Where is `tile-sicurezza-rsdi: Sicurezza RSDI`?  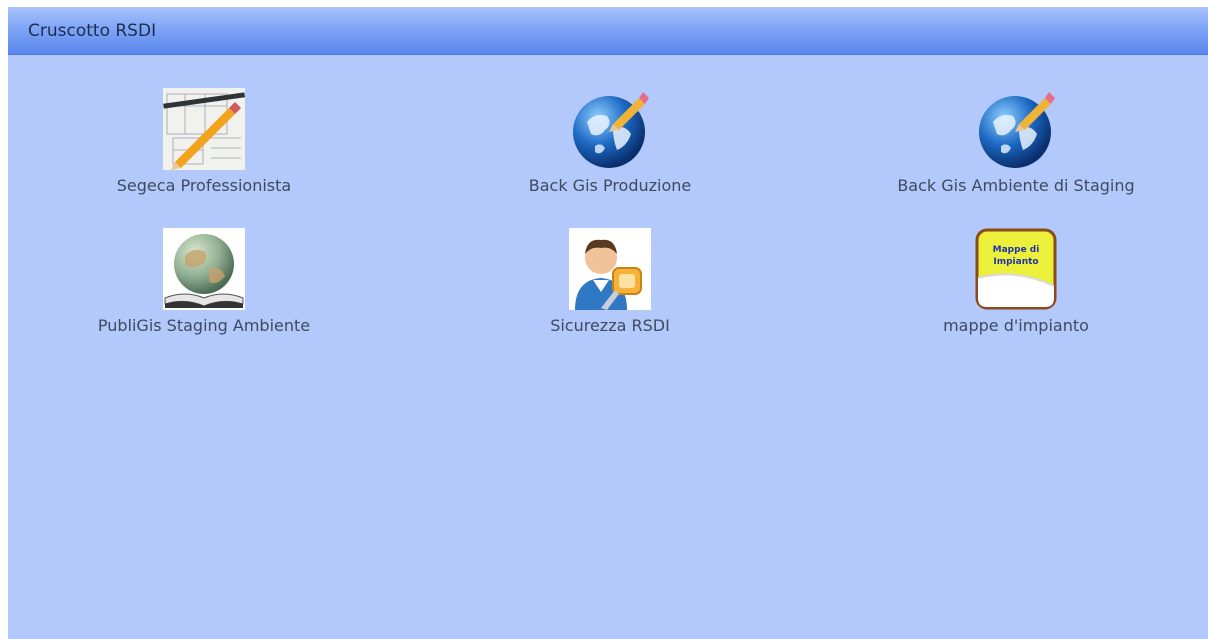 tile-sicurezza-rsdi: Sicurezza RSDI is located at coordinates (610, 281).